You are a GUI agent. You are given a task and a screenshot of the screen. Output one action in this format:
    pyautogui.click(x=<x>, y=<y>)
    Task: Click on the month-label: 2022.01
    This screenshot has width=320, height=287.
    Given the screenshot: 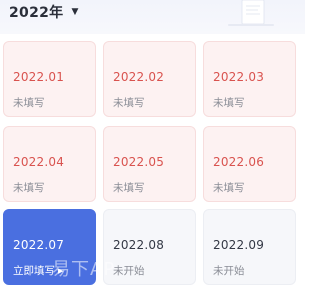 What is the action you would take?
    pyautogui.click(x=39, y=77)
    